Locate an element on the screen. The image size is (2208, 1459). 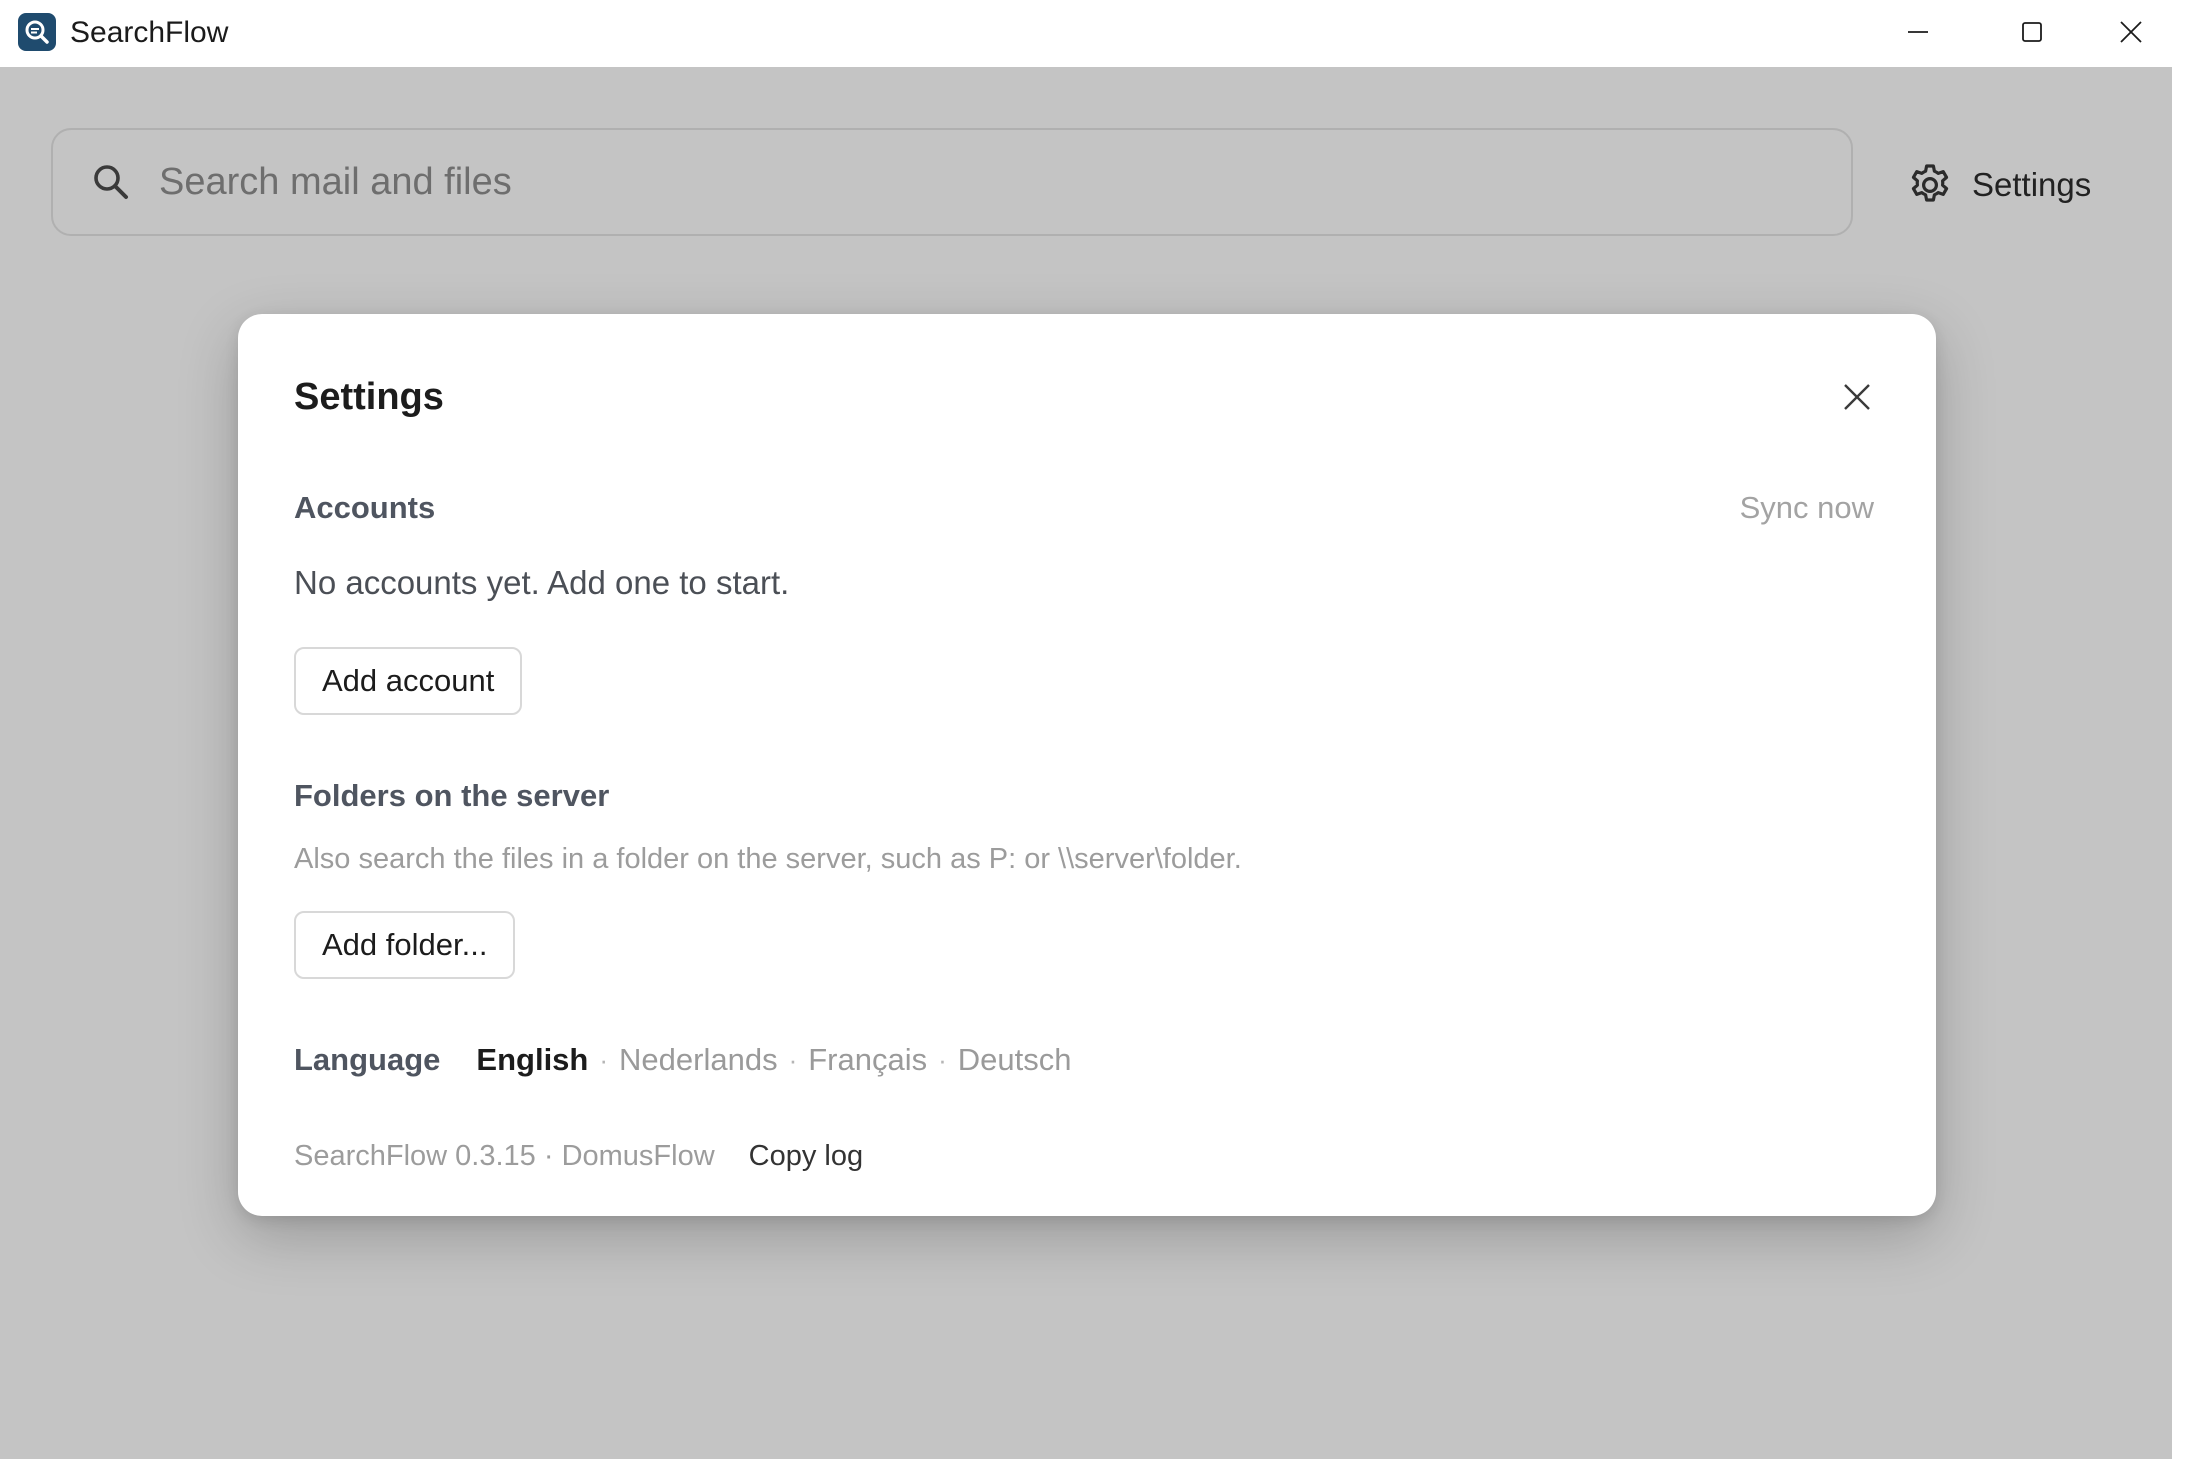
settings-label: Settings is located at coordinates (2032, 184).